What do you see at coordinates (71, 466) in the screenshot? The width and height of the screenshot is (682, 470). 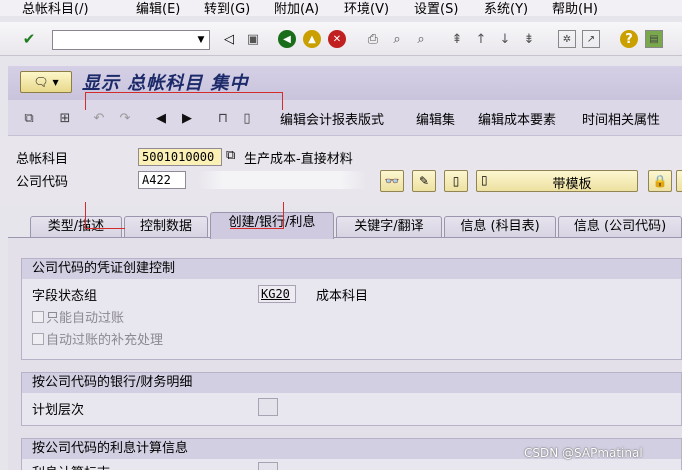 I see `interest-indicator-label: 利息计算标志` at bounding box center [71, 466].